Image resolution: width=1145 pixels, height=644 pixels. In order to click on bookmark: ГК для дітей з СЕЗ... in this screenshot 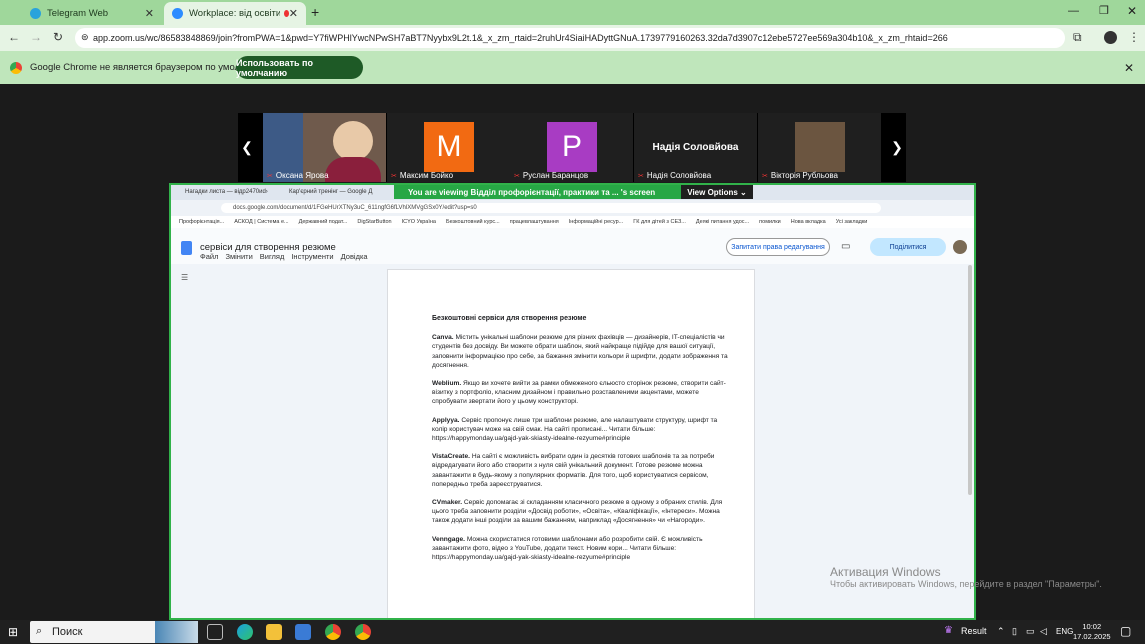, I will do `click(659, 222)`.